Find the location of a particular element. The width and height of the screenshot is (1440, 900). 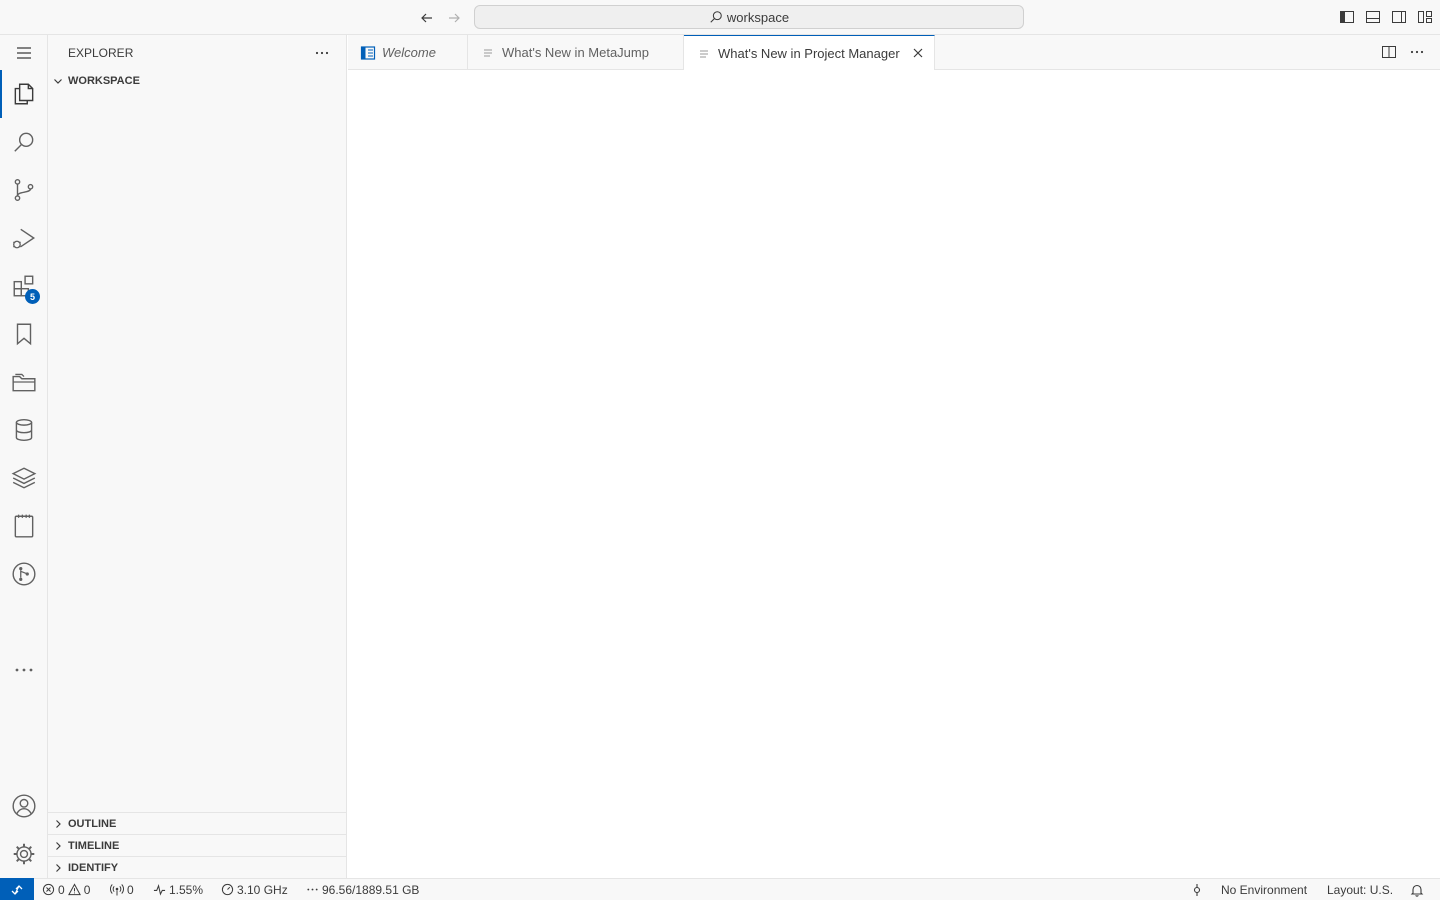

warning-count: 0 is located at coordinates (87, 889).